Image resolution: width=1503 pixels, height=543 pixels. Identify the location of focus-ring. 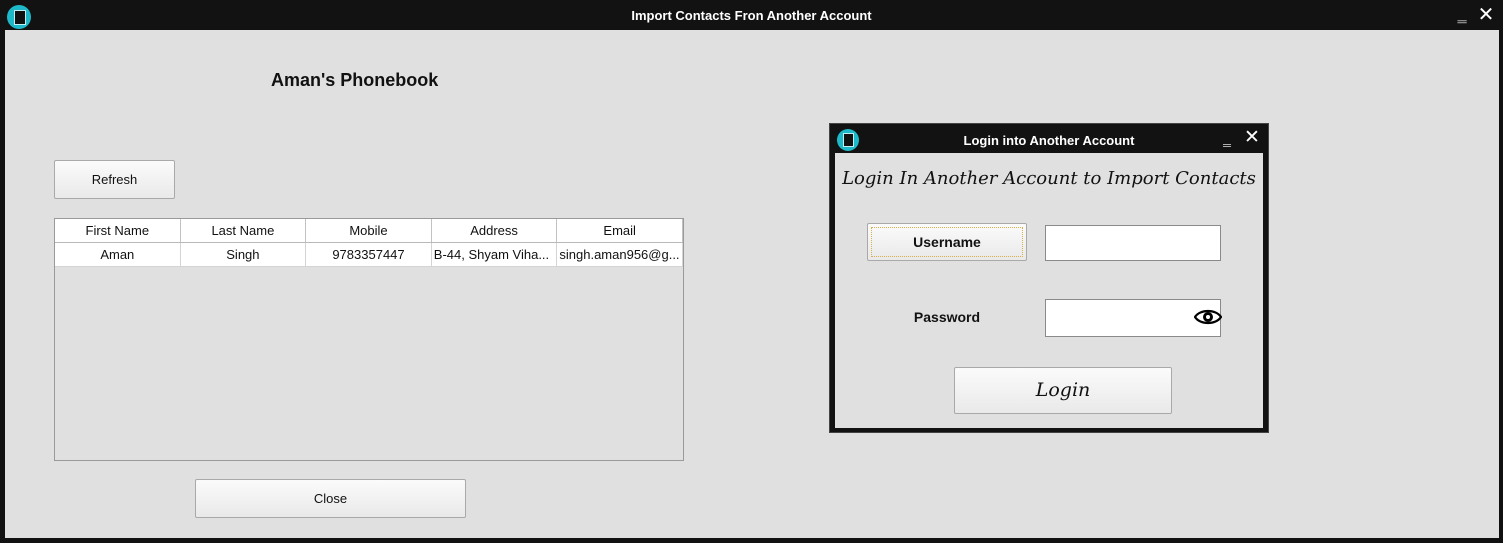
(947, 242).